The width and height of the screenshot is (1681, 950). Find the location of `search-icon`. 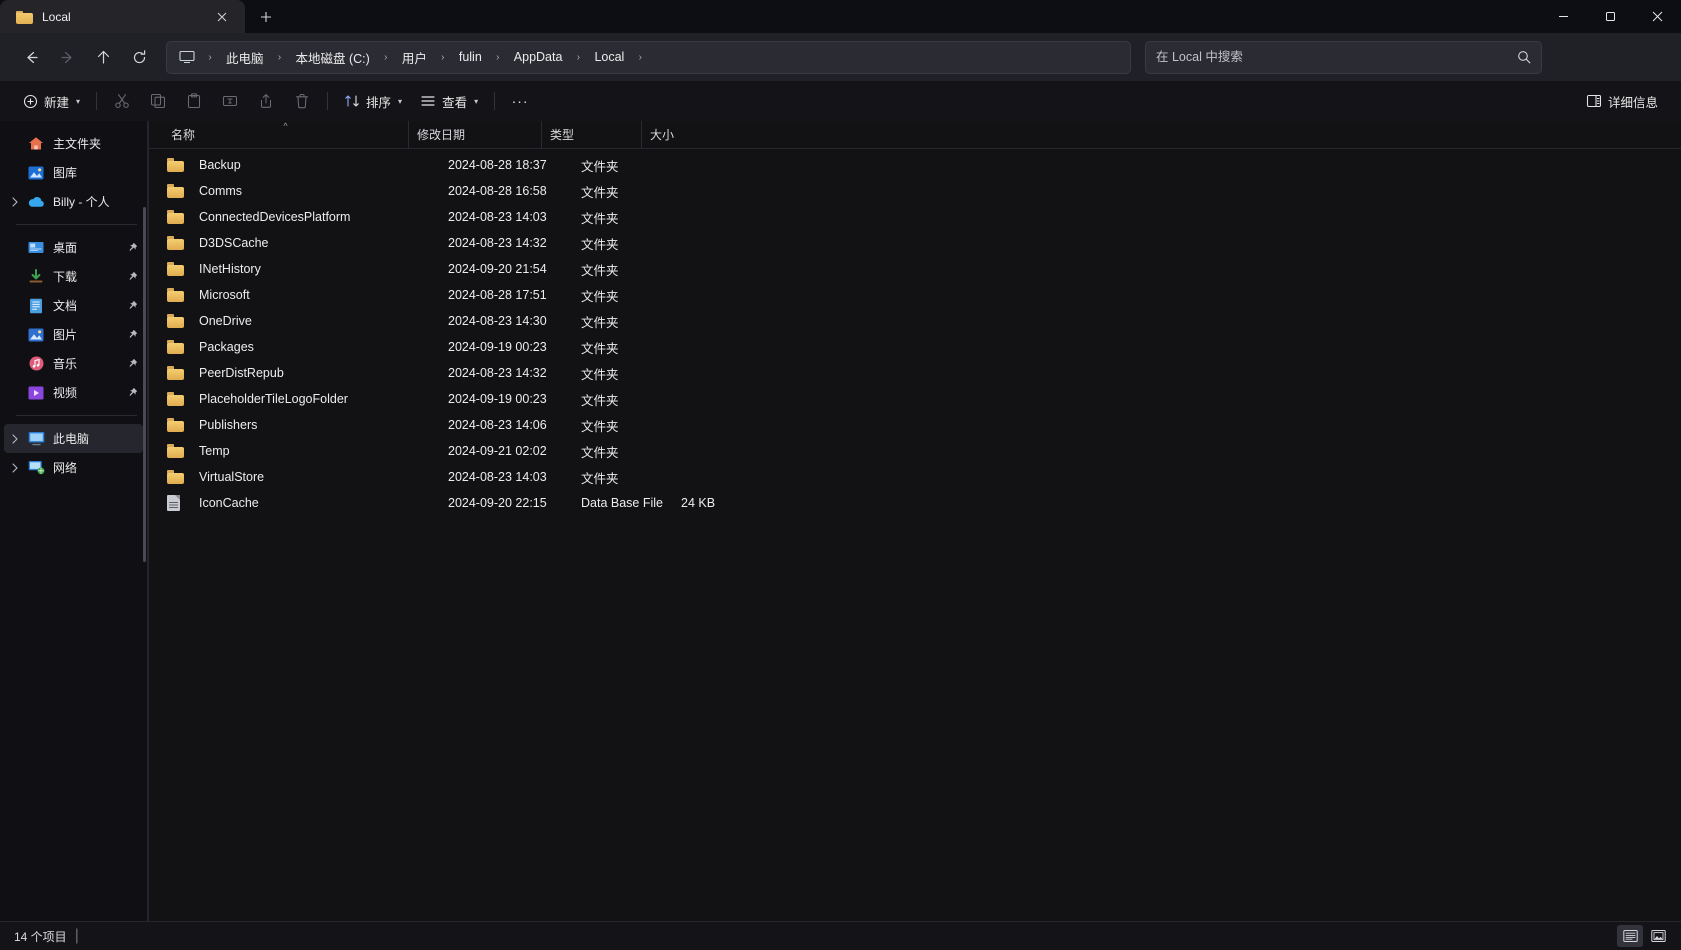

search-icon is located at coordinates (1524, 57).